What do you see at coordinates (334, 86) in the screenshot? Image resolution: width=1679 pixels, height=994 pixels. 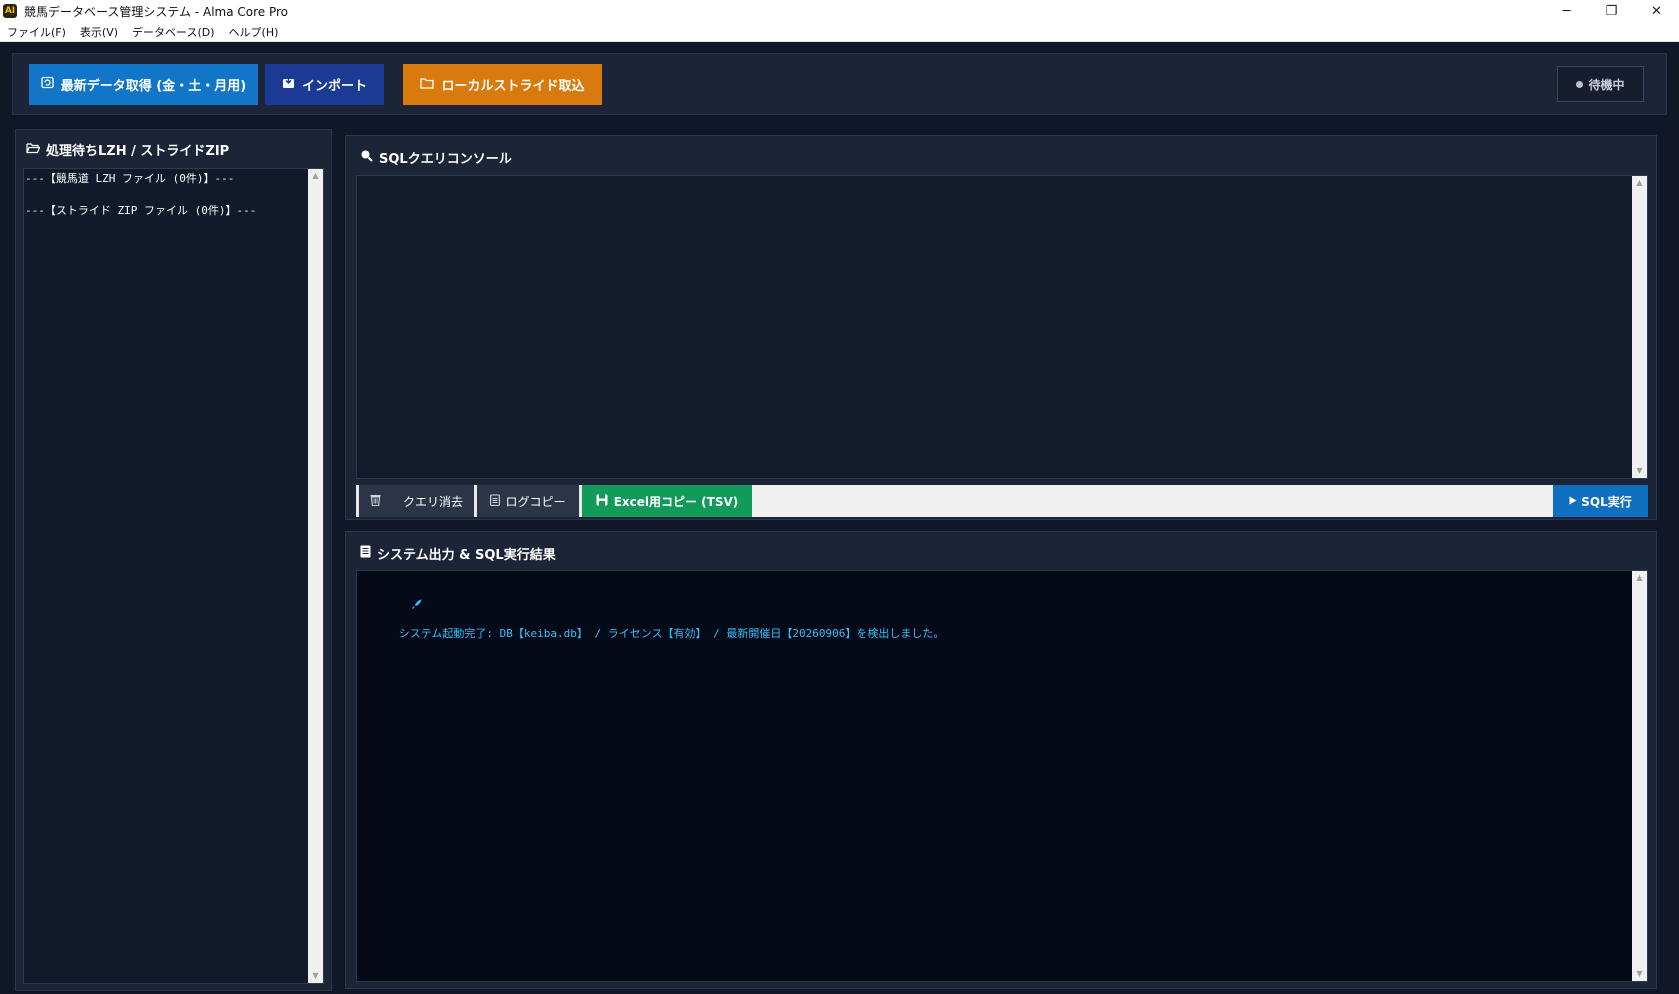 I see `import-label: インポート` at bounding box center [334, 86].